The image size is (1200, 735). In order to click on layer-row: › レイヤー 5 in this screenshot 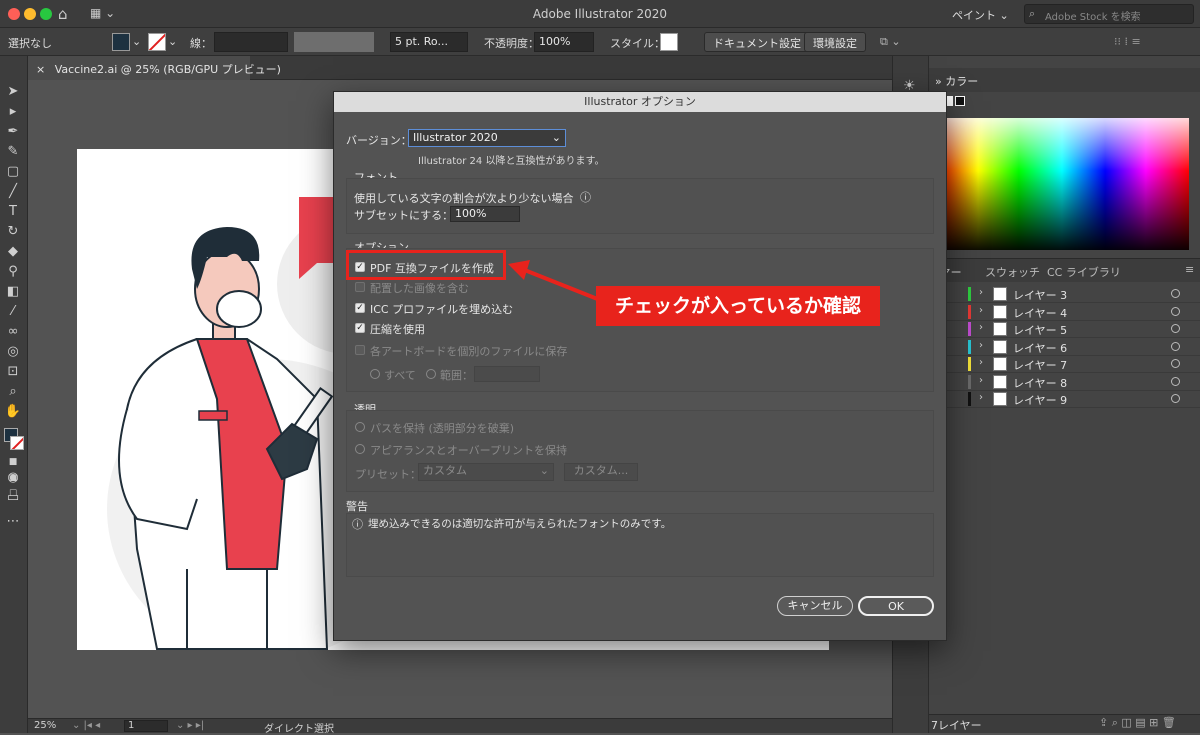, I will do `click(1064, 329)`.